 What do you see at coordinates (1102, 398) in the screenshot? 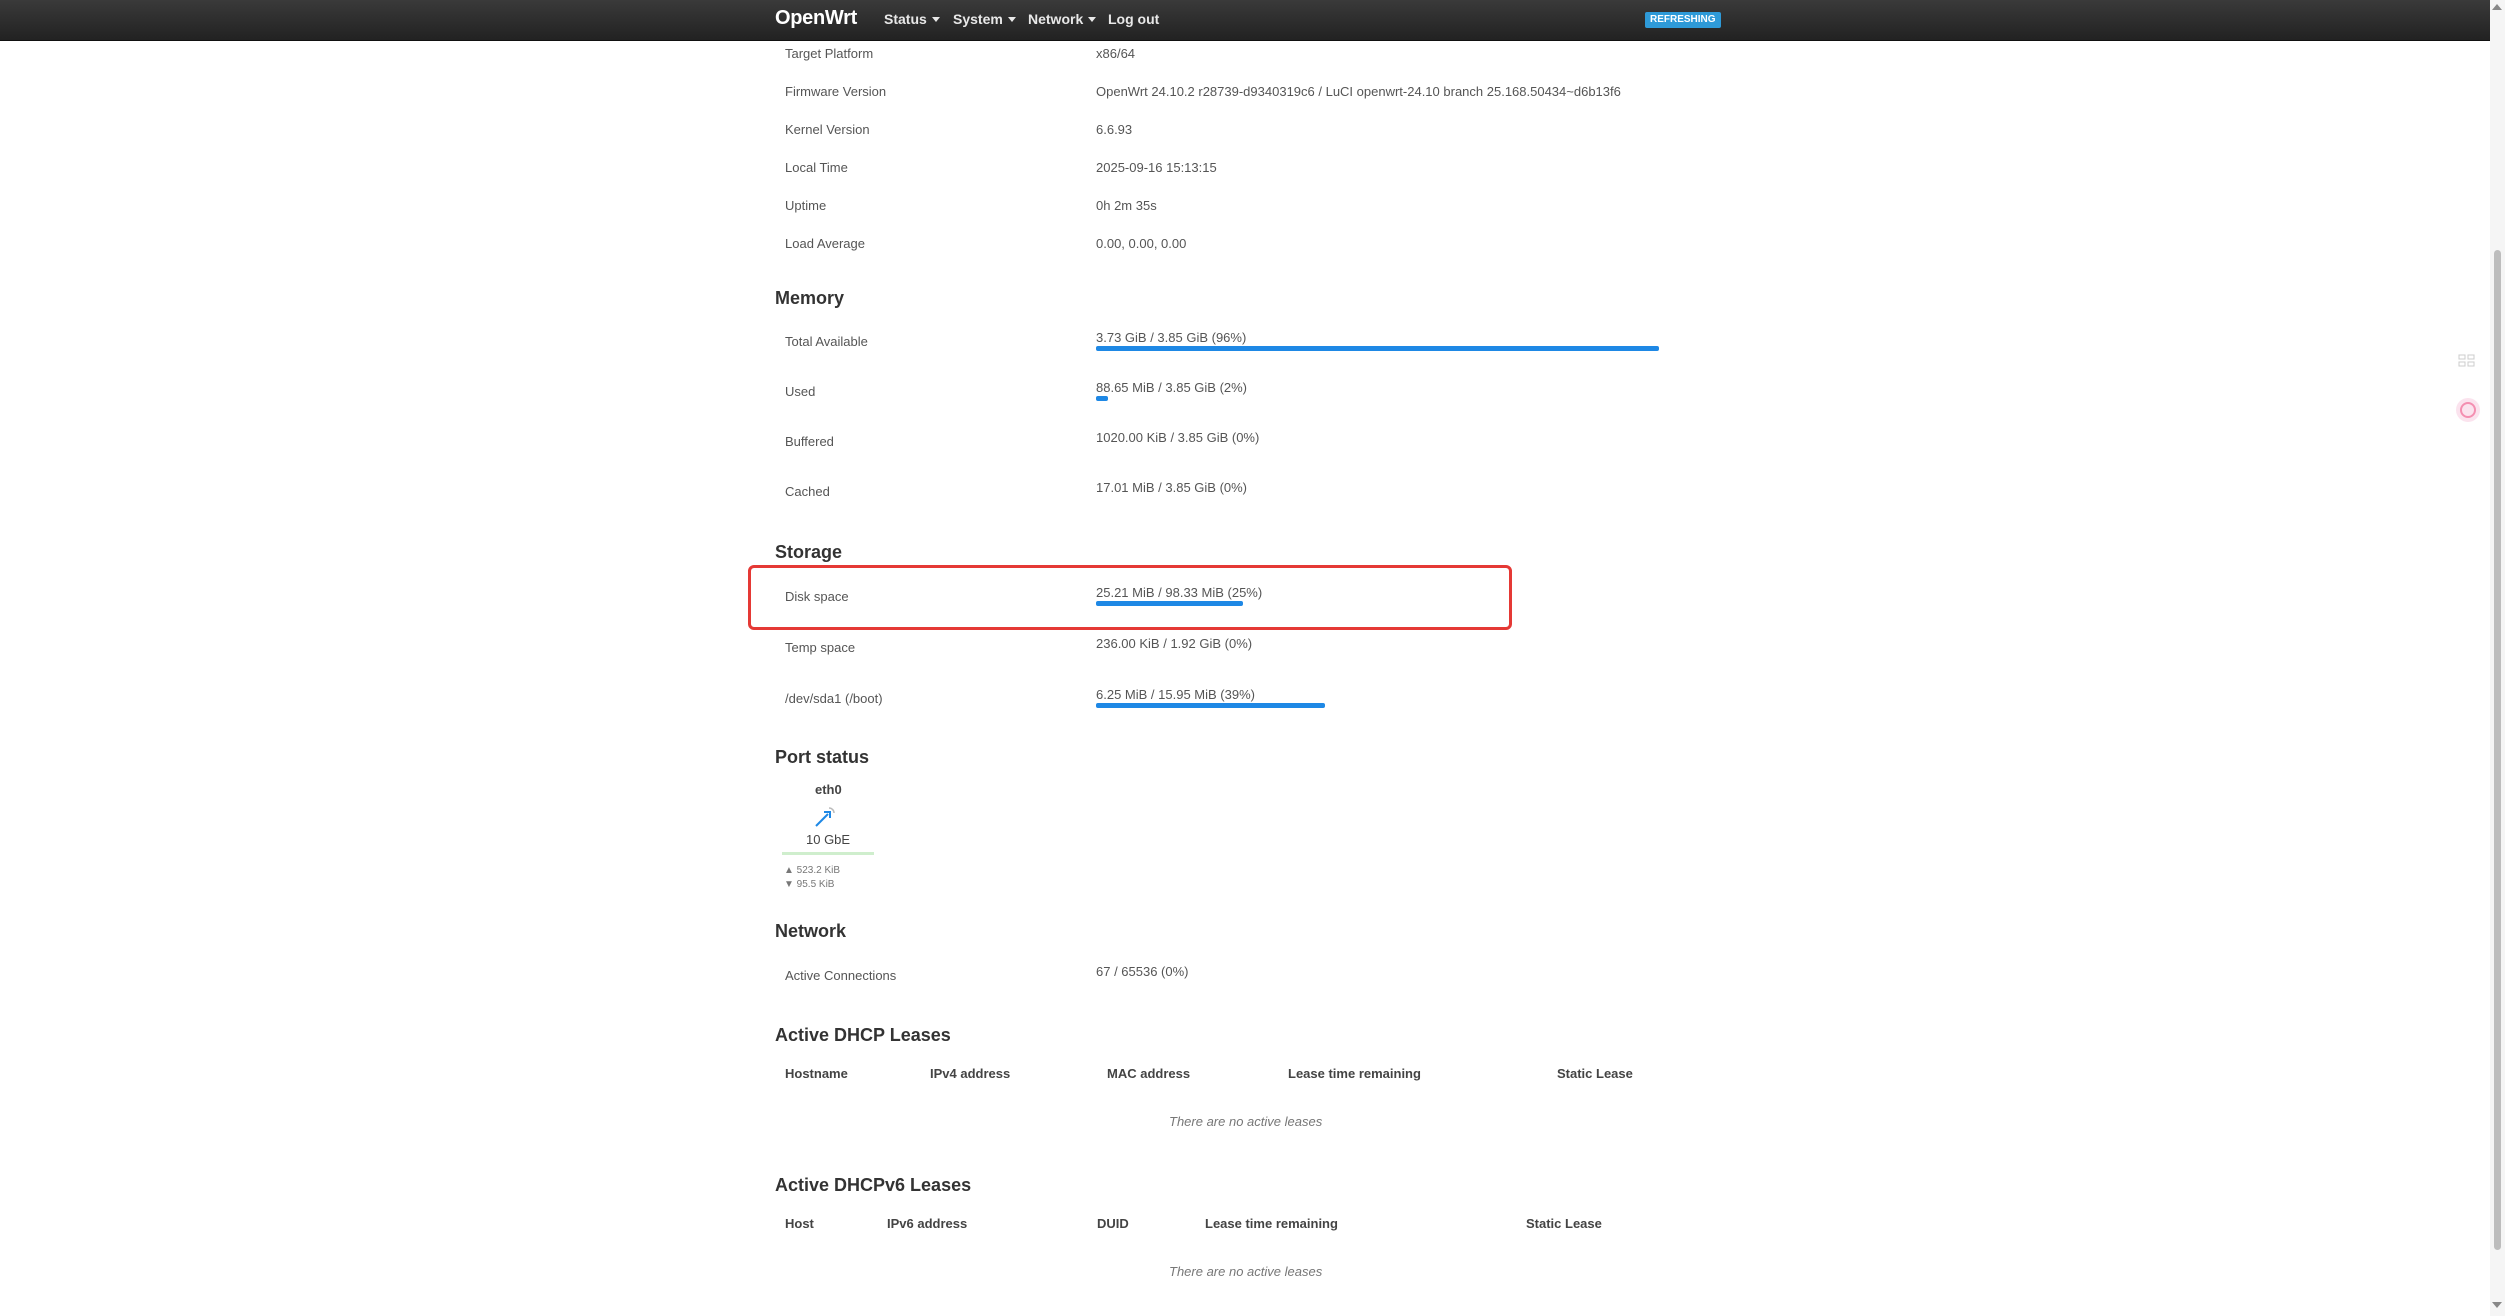
I see `memory-used-bar` at bounding box center [1102, 398].